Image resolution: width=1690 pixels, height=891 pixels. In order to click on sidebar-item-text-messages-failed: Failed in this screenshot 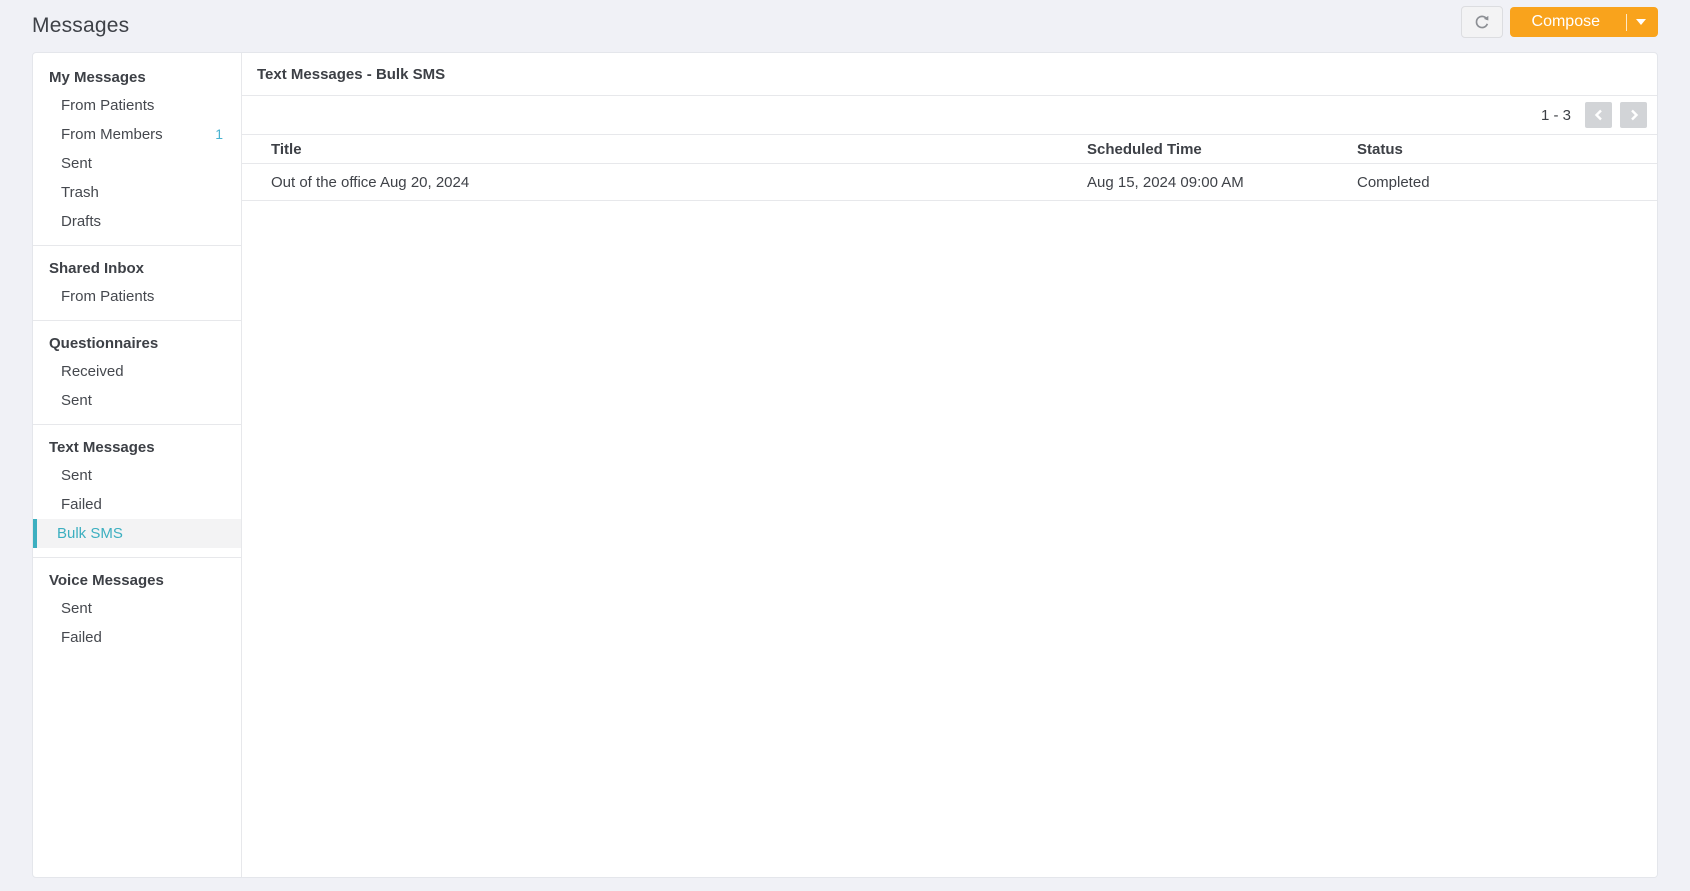, I will do `click(137, 504)`.